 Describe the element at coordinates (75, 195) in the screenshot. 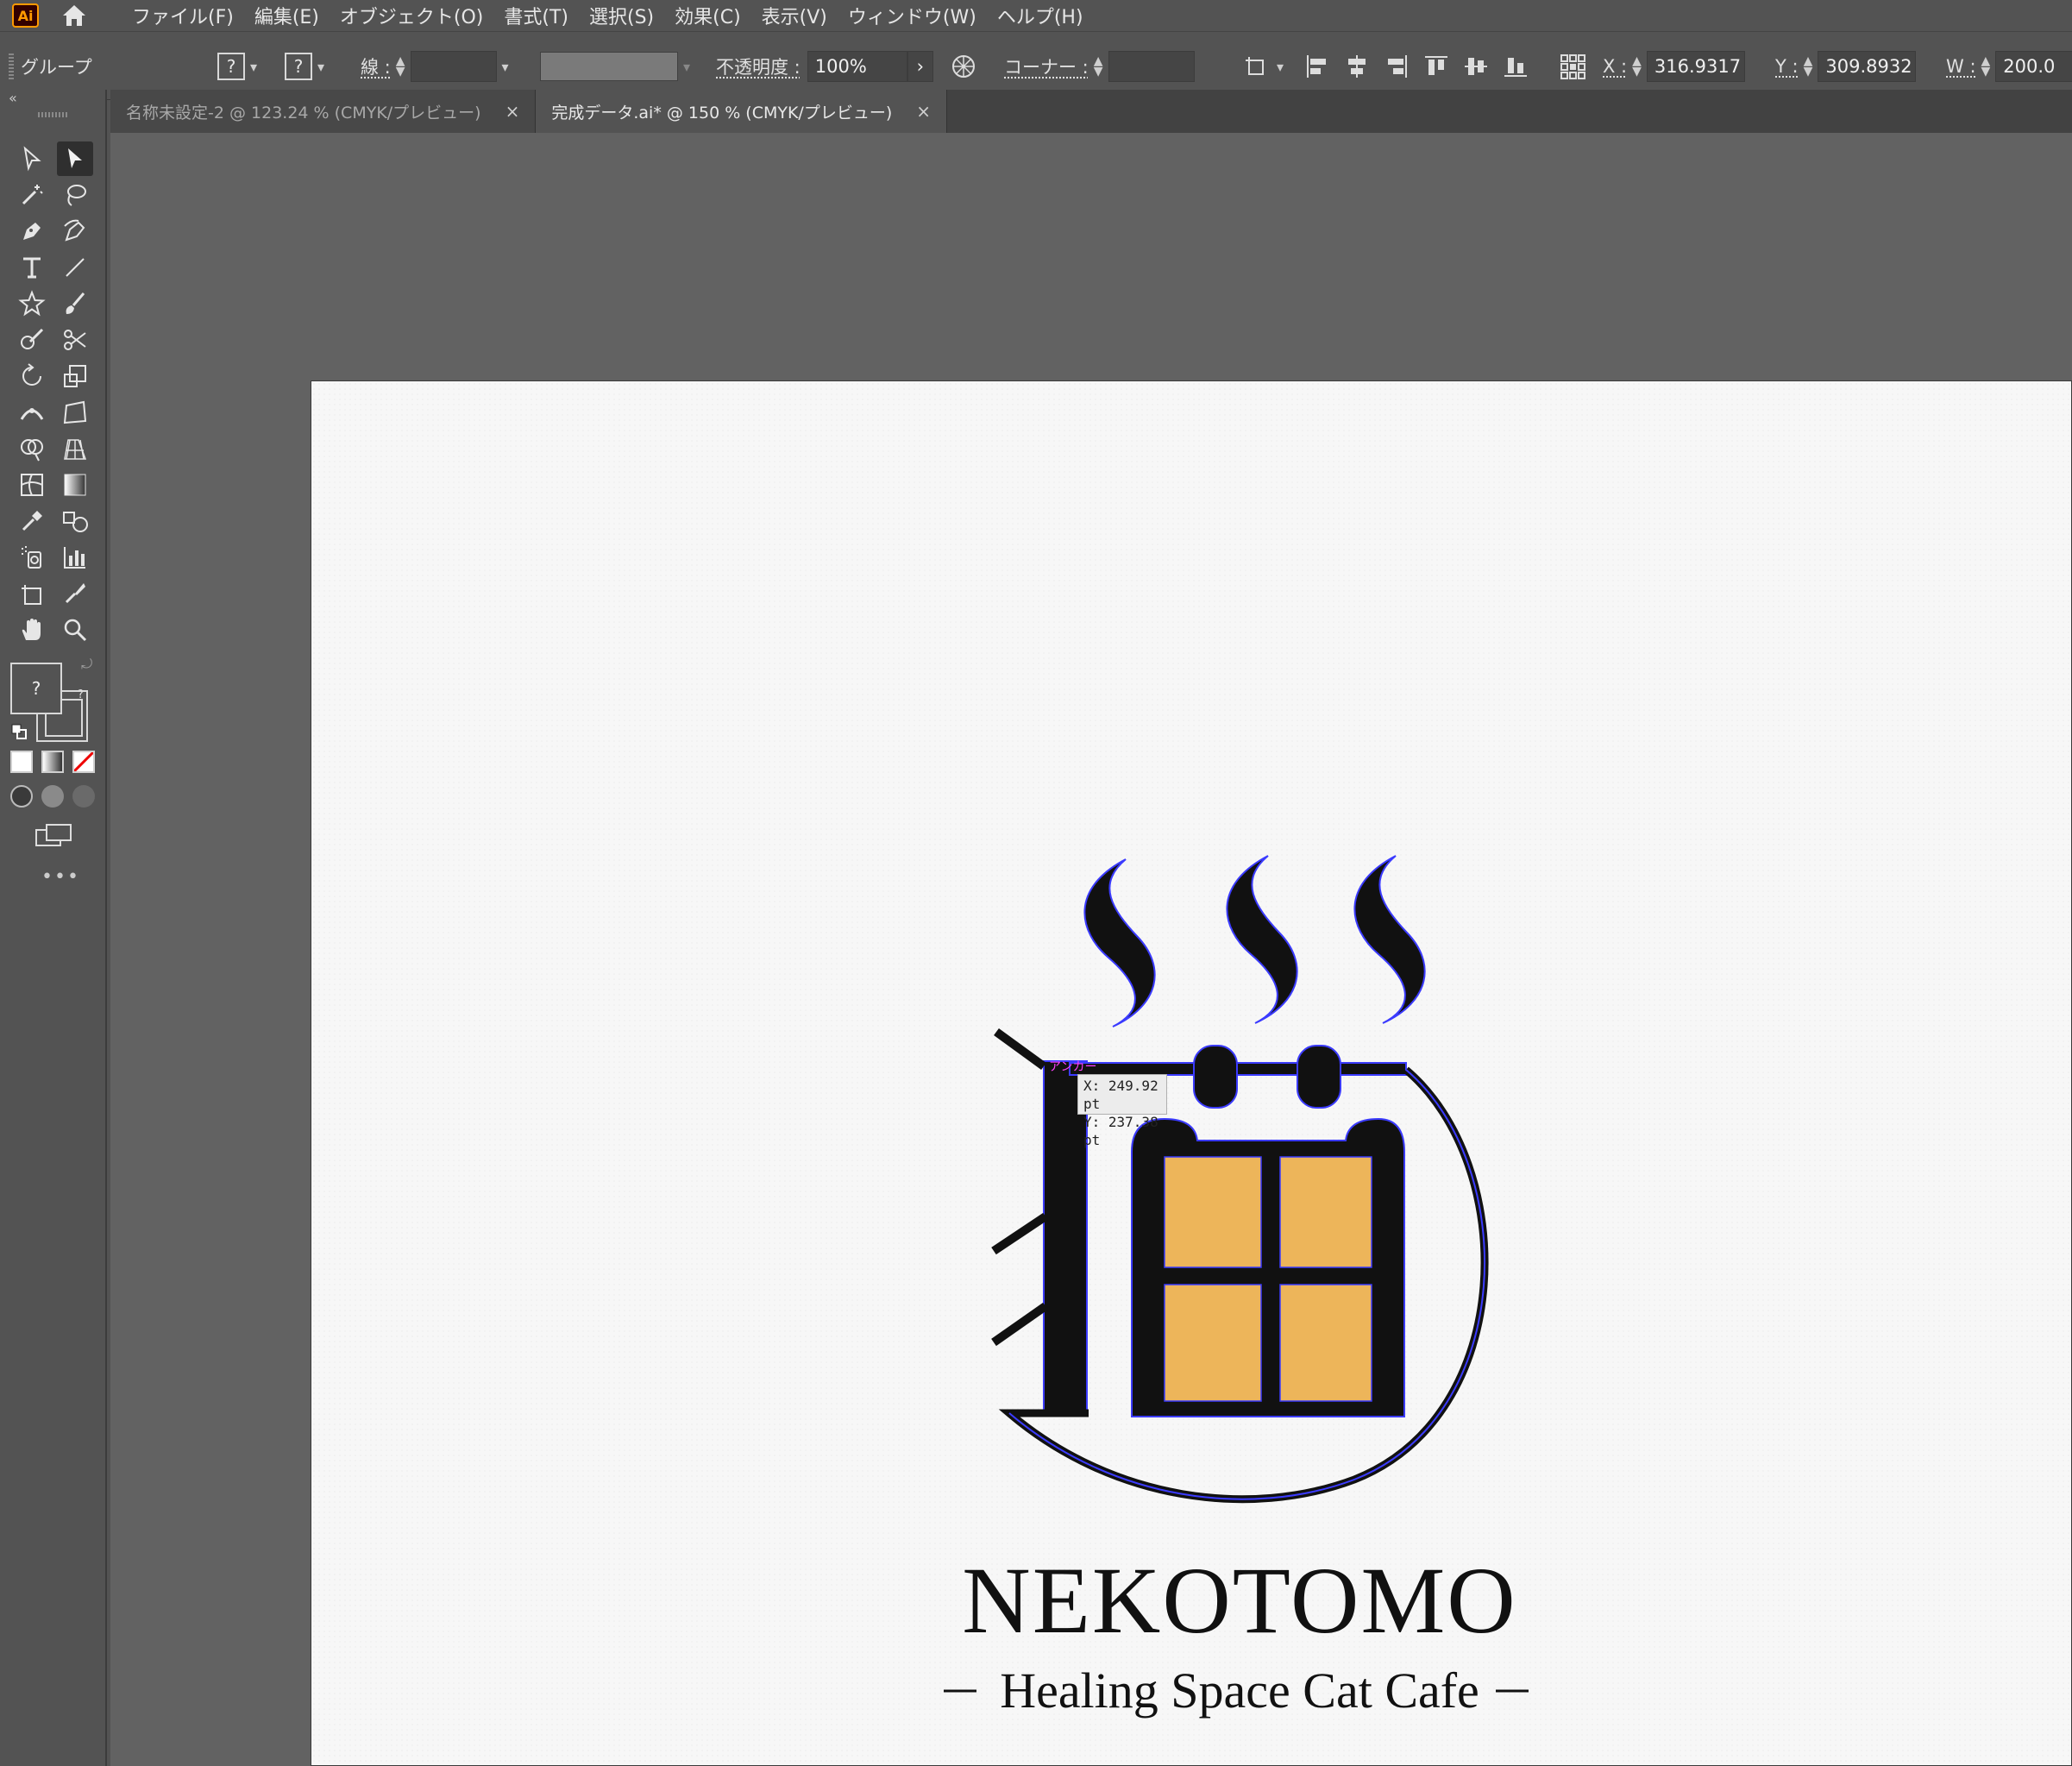

I see `lasso-tool` at that location.